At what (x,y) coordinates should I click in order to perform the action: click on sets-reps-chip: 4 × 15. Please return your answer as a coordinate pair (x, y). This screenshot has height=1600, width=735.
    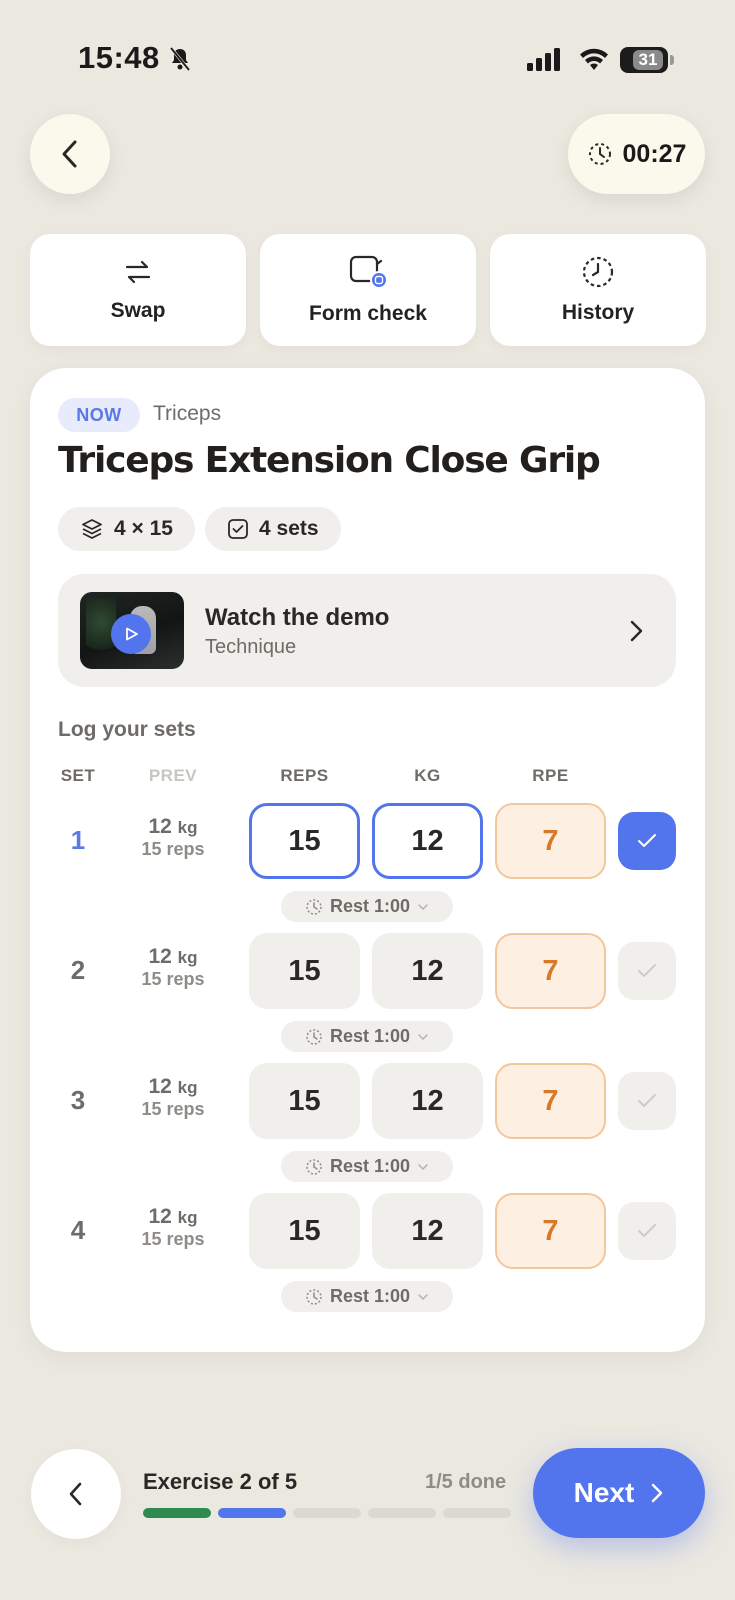
    Looking at the image, I should click on (126, 529).